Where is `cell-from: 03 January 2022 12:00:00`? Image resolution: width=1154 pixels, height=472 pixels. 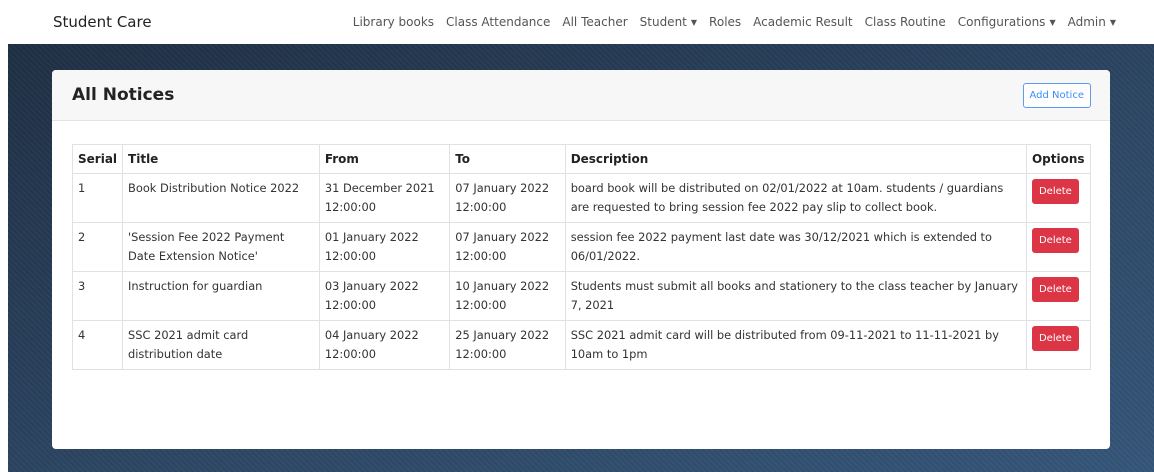 cell-from: 03 January 2022 12:00:00 is located at coordinates (384, 296).